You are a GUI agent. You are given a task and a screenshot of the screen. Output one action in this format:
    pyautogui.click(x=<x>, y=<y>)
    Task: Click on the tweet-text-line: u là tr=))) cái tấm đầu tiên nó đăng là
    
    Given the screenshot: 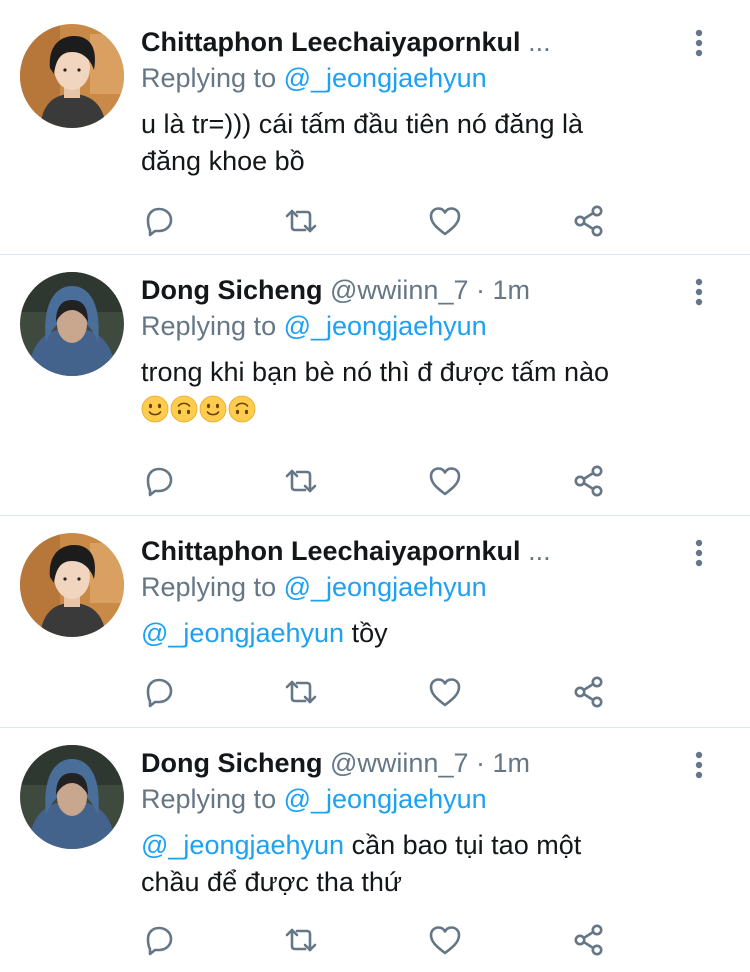 What is the action you would take?
    pyautogui.click(x=362, y=124)
    